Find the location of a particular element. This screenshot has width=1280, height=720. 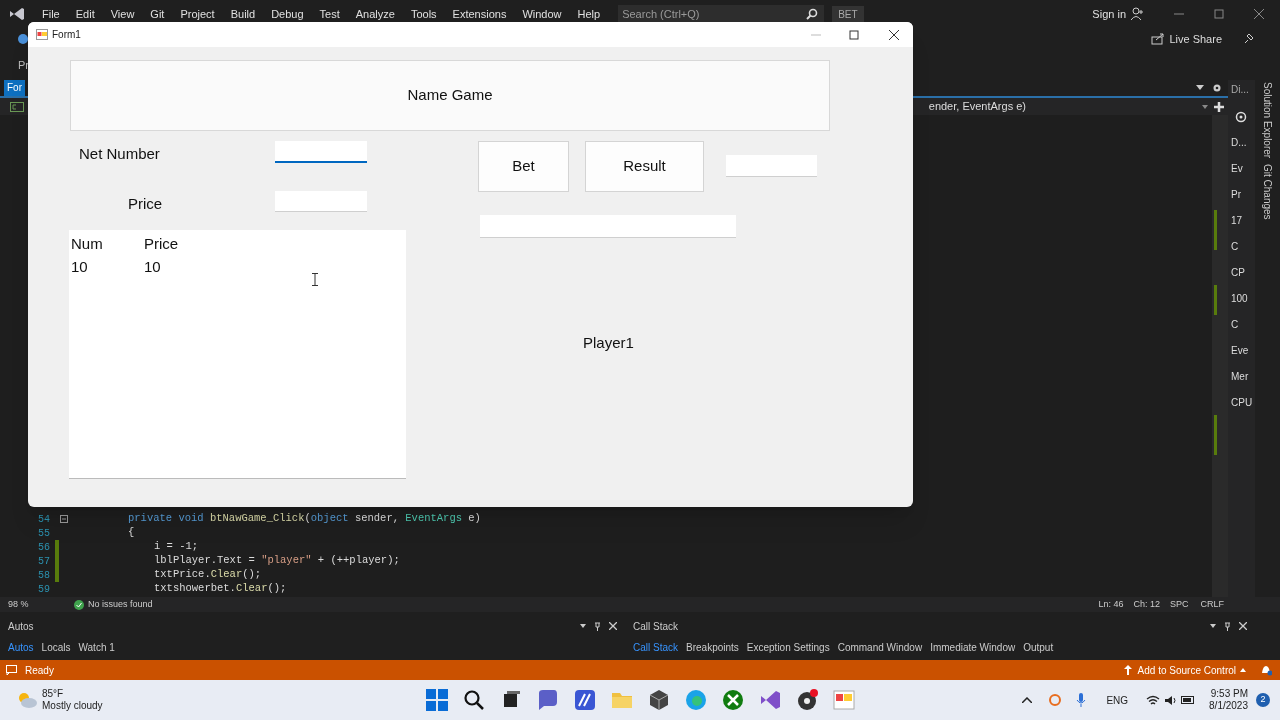

panel-tab: Autos is located at coordinates (21, 647).